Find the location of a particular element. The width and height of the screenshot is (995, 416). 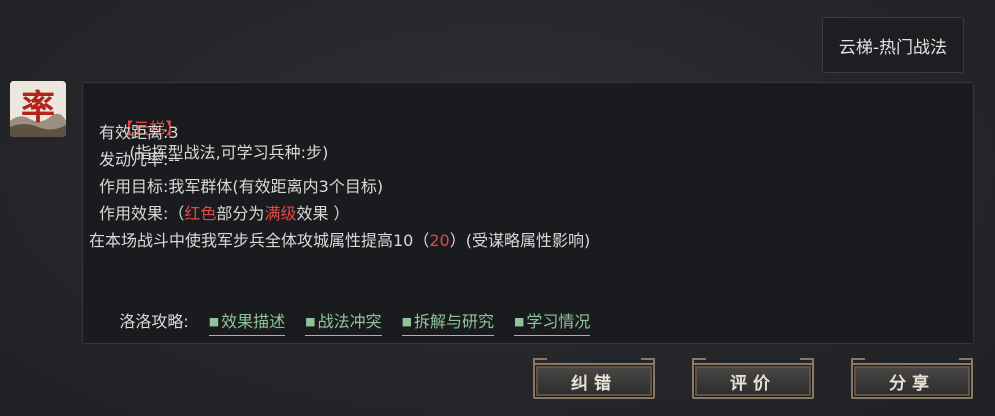

effect-suffix: 效果 ） is located at coordinates (323, 213).